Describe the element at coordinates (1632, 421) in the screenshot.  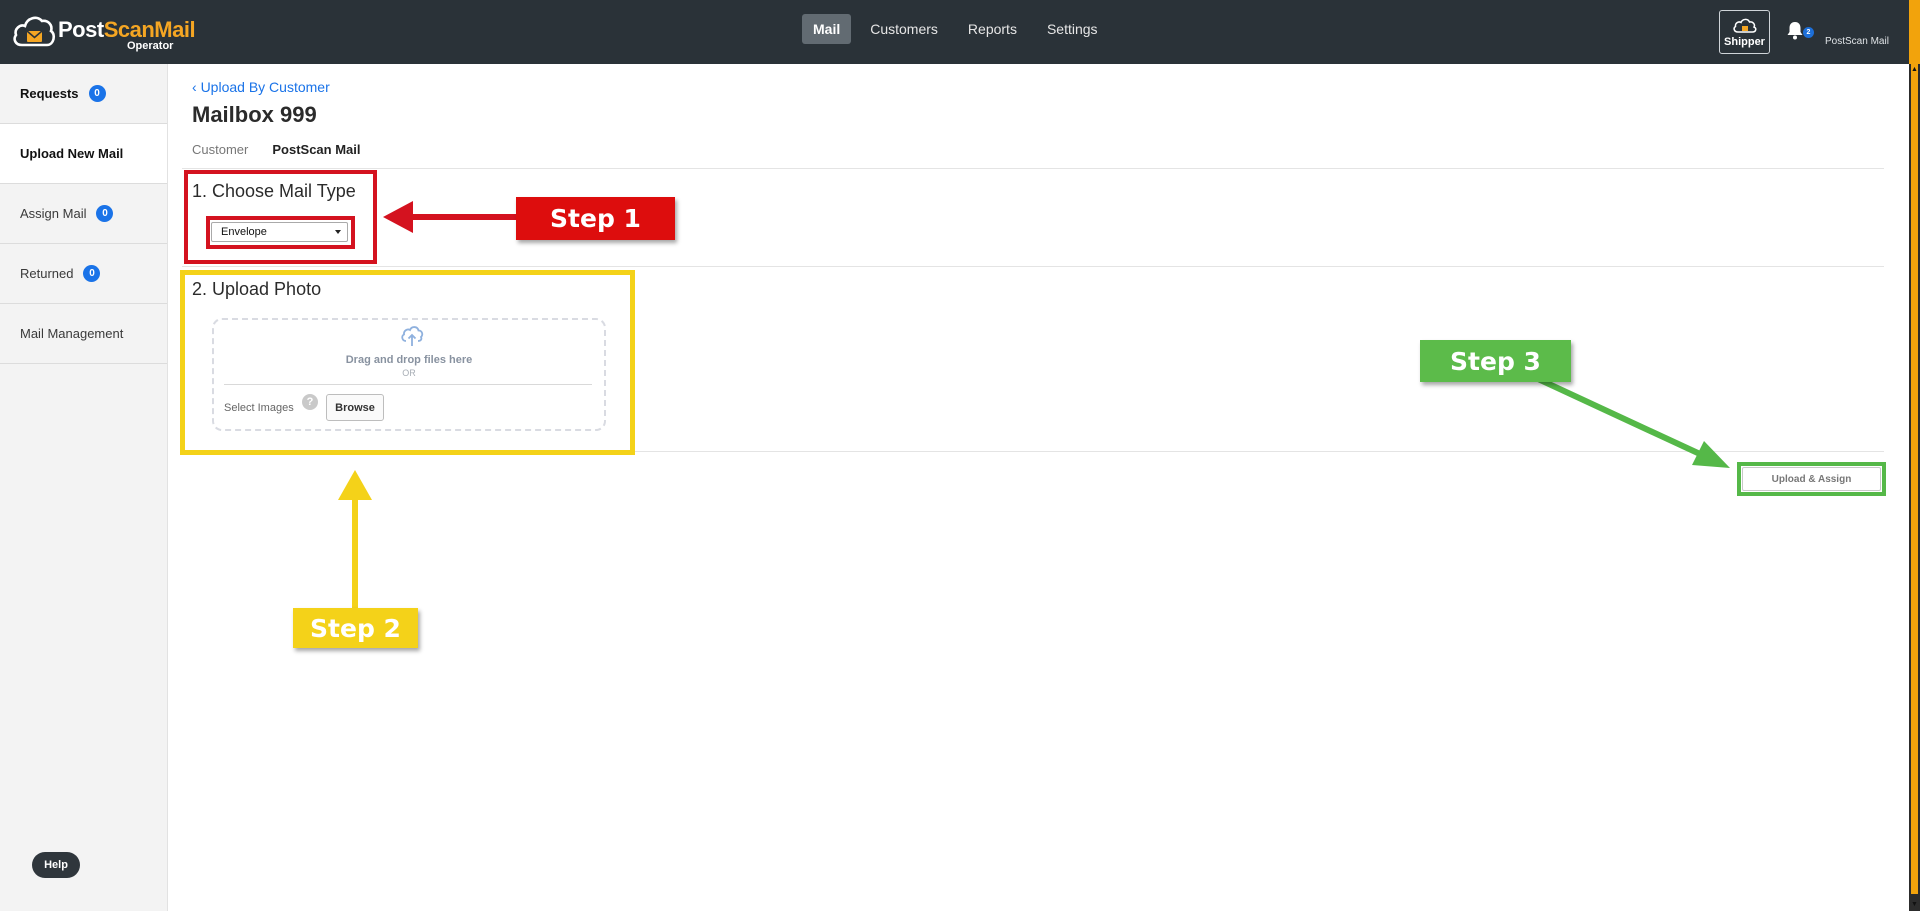
I see `step3-arrow-icon` at that location.